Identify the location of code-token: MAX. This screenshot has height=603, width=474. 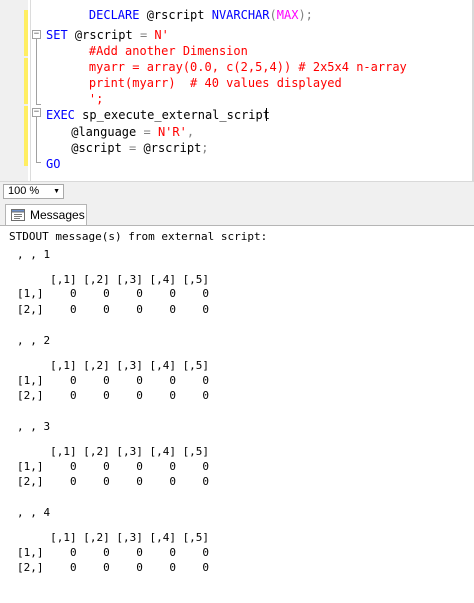
(287, 15).